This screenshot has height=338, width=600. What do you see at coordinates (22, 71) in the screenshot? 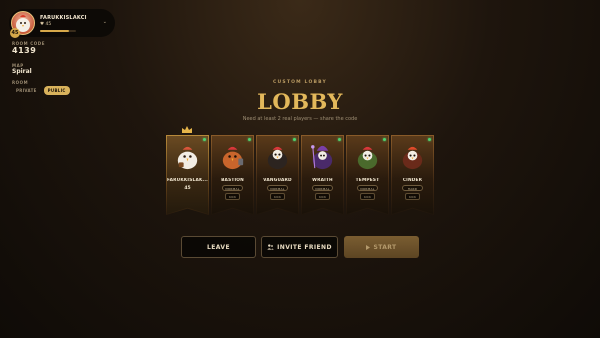
I see `map-name: Spiral` at bounding box center [22, 71].